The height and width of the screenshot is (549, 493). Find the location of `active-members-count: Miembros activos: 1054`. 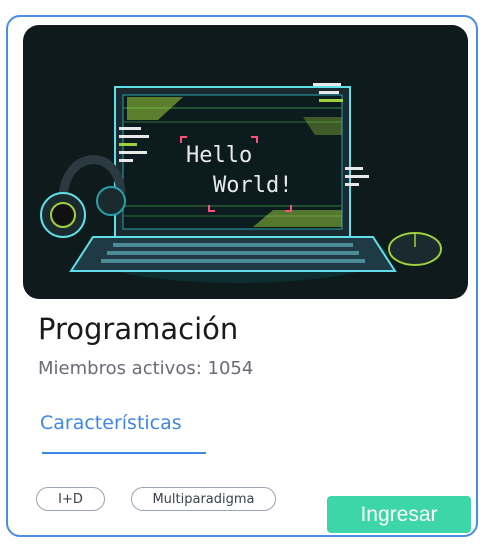

active-members-count: Miembros activos: 1054 is located at coordinates (146, 368).